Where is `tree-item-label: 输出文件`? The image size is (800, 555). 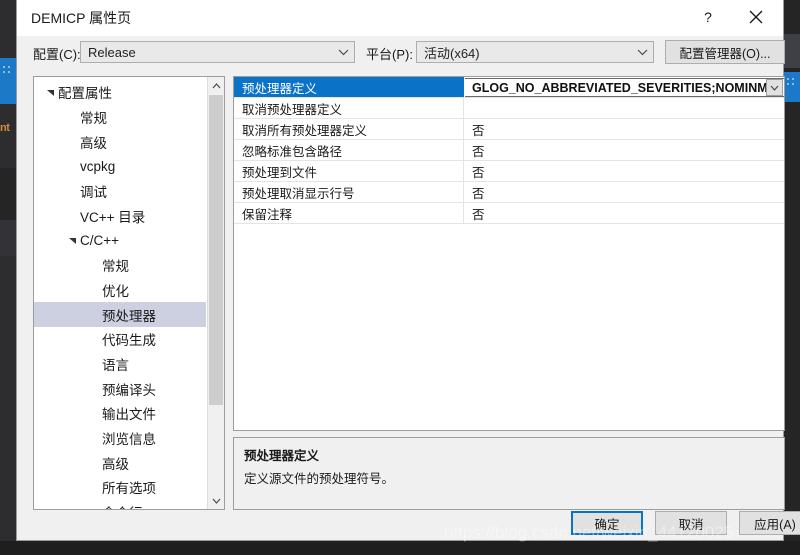 tree-item-label: 输出文件 is located at coordinates (129, 415).